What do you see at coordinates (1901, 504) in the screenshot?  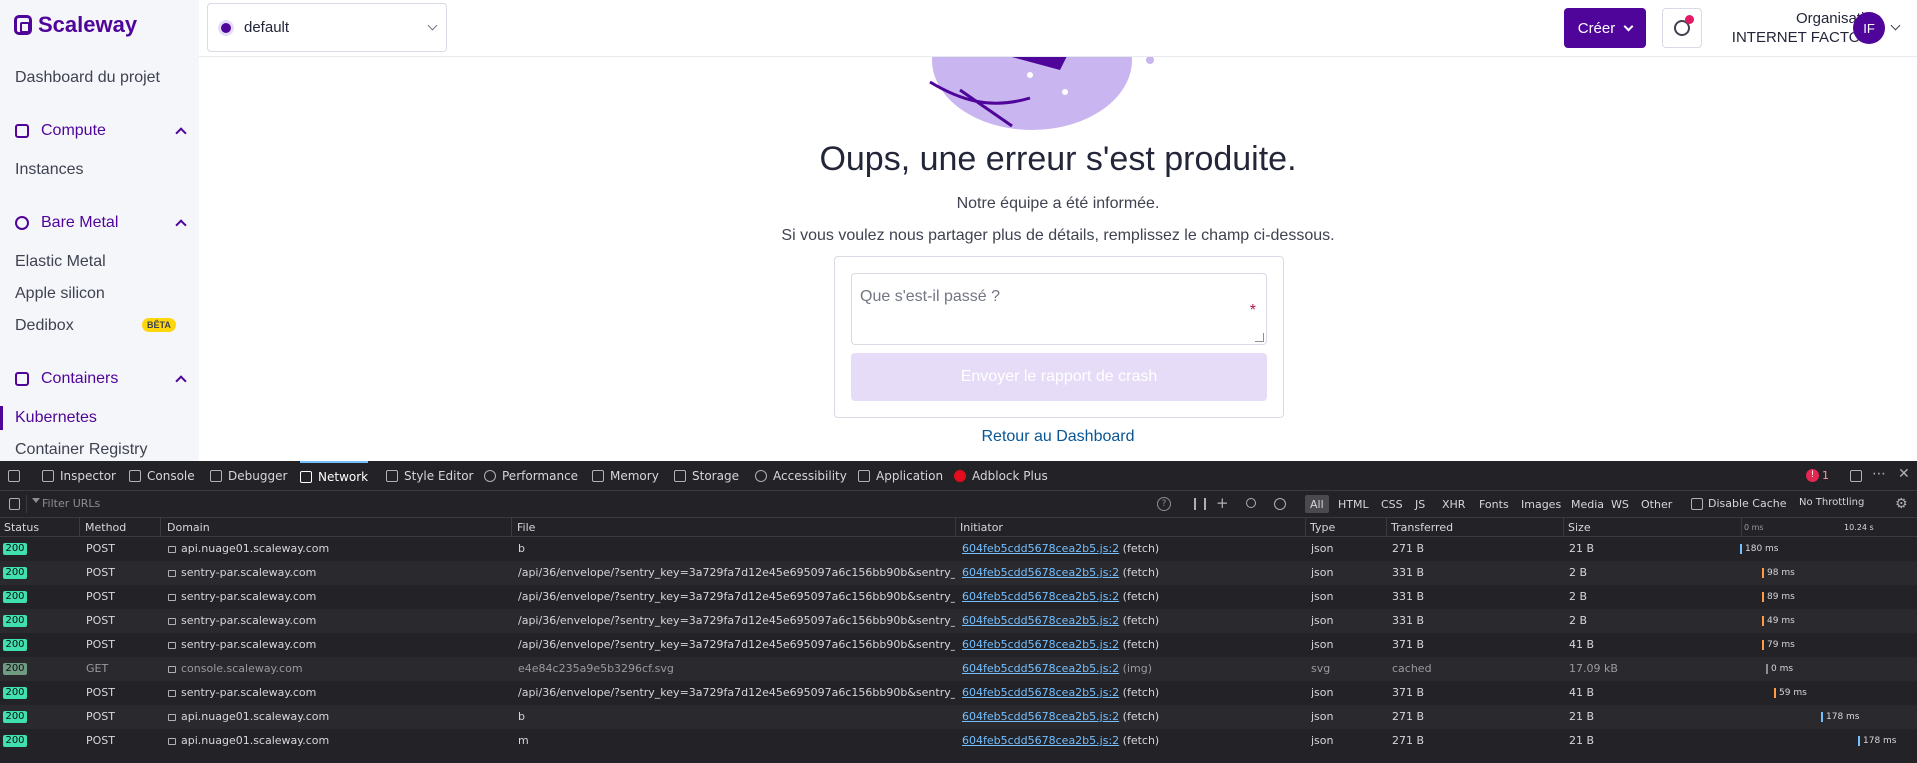 I see `settings-gear-icon: ⚙` at bounding box center [1901, 504].